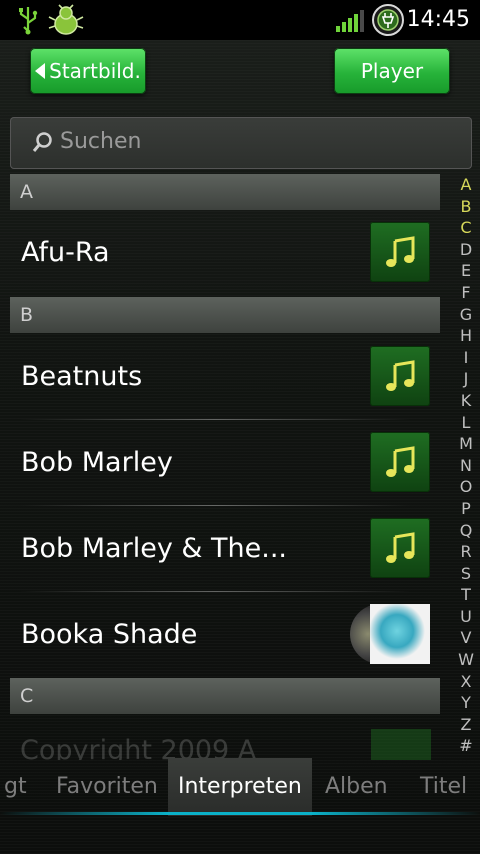 The width and height of the screenshot is (480, 854). I want to click on artist-name: Afu-Ra, so click(65, 252).